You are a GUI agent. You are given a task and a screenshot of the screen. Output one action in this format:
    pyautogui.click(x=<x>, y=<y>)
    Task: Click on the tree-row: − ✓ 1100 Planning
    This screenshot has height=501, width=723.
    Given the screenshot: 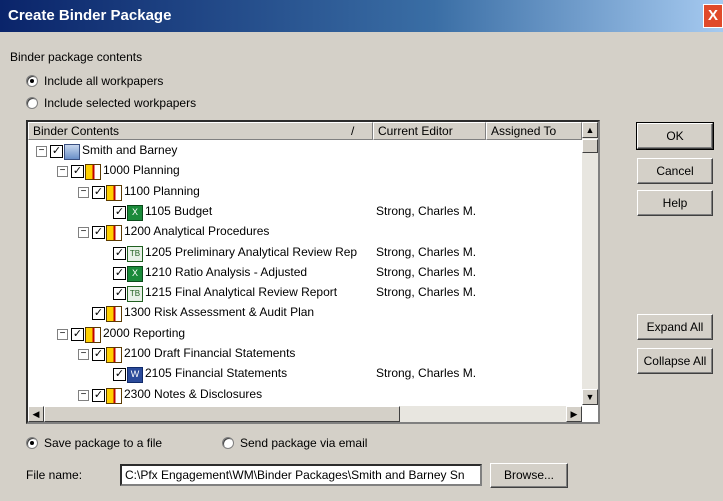 What is the action you would take?
    pyautogui.click(x=305, y=193)
    